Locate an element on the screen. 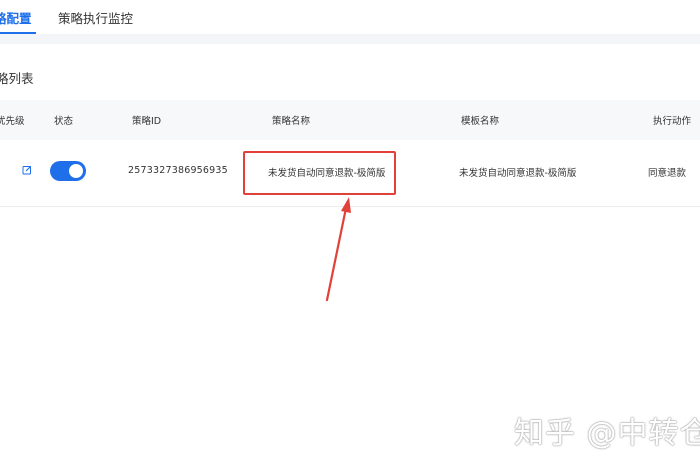 This screenshot has width=700, height=470. status-toggle is located at coordinates (68, 171).